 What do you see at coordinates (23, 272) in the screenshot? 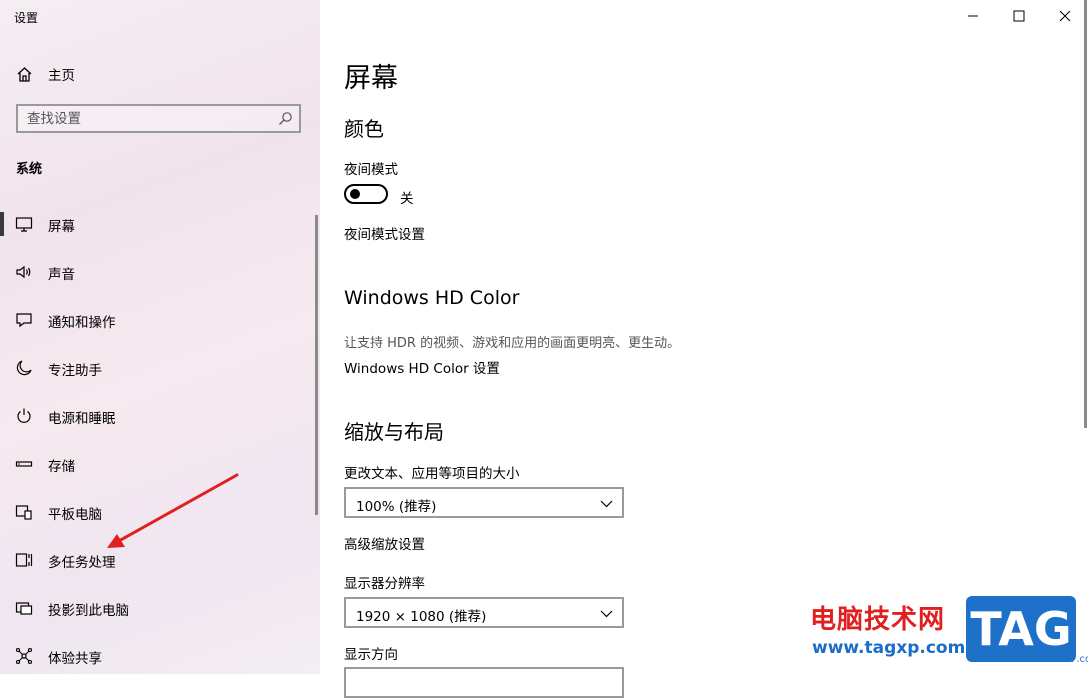
I see `speaker-icon` at bounding box center [23, 272].